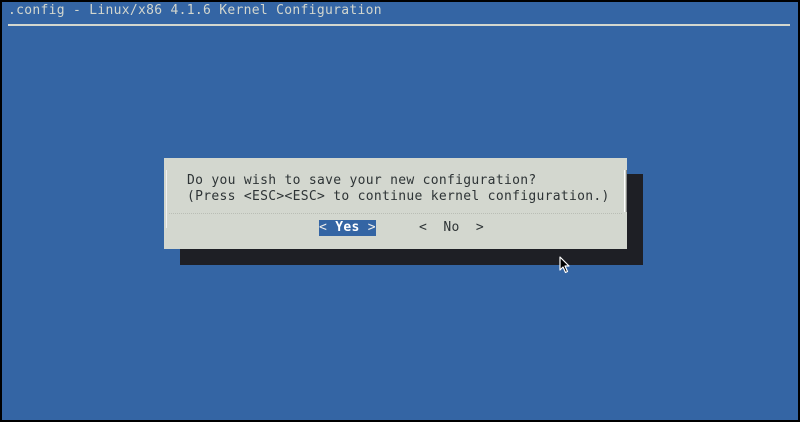  What do you see at coordinates (395, 213) in the screenshot?
I see `dialog-button-separator` at bounding box center [395, 213].